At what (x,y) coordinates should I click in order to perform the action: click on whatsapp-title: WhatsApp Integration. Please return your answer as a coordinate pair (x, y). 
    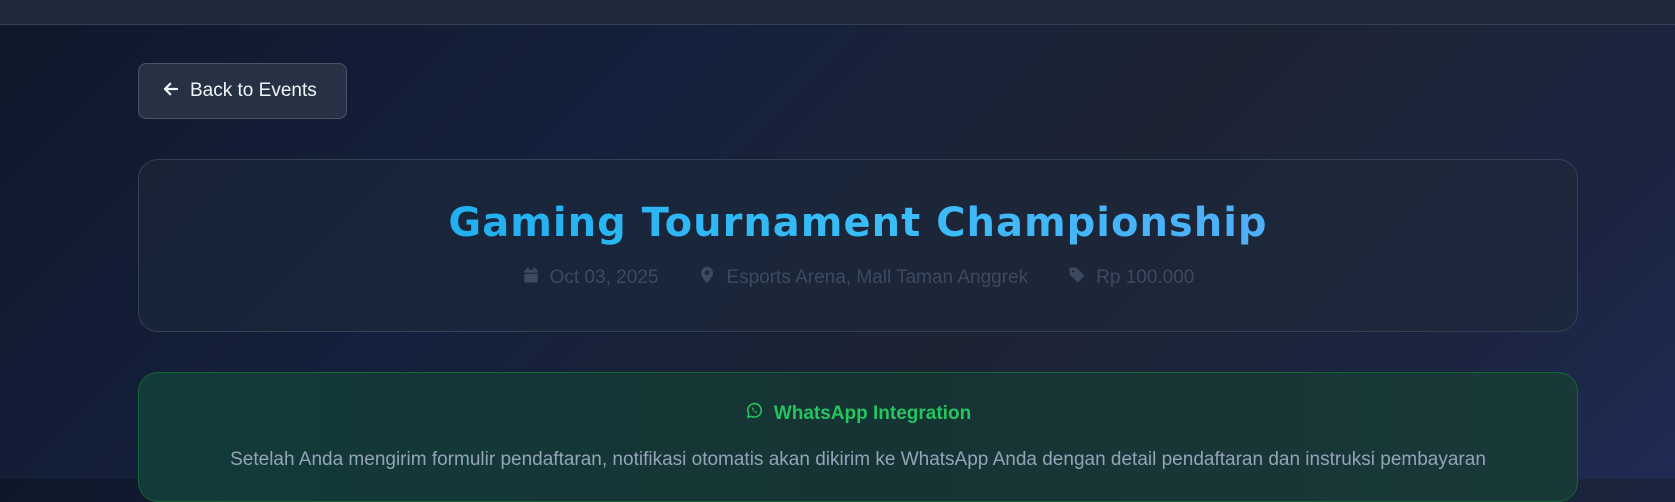
    Looking at the image, I should click on (872, 413).